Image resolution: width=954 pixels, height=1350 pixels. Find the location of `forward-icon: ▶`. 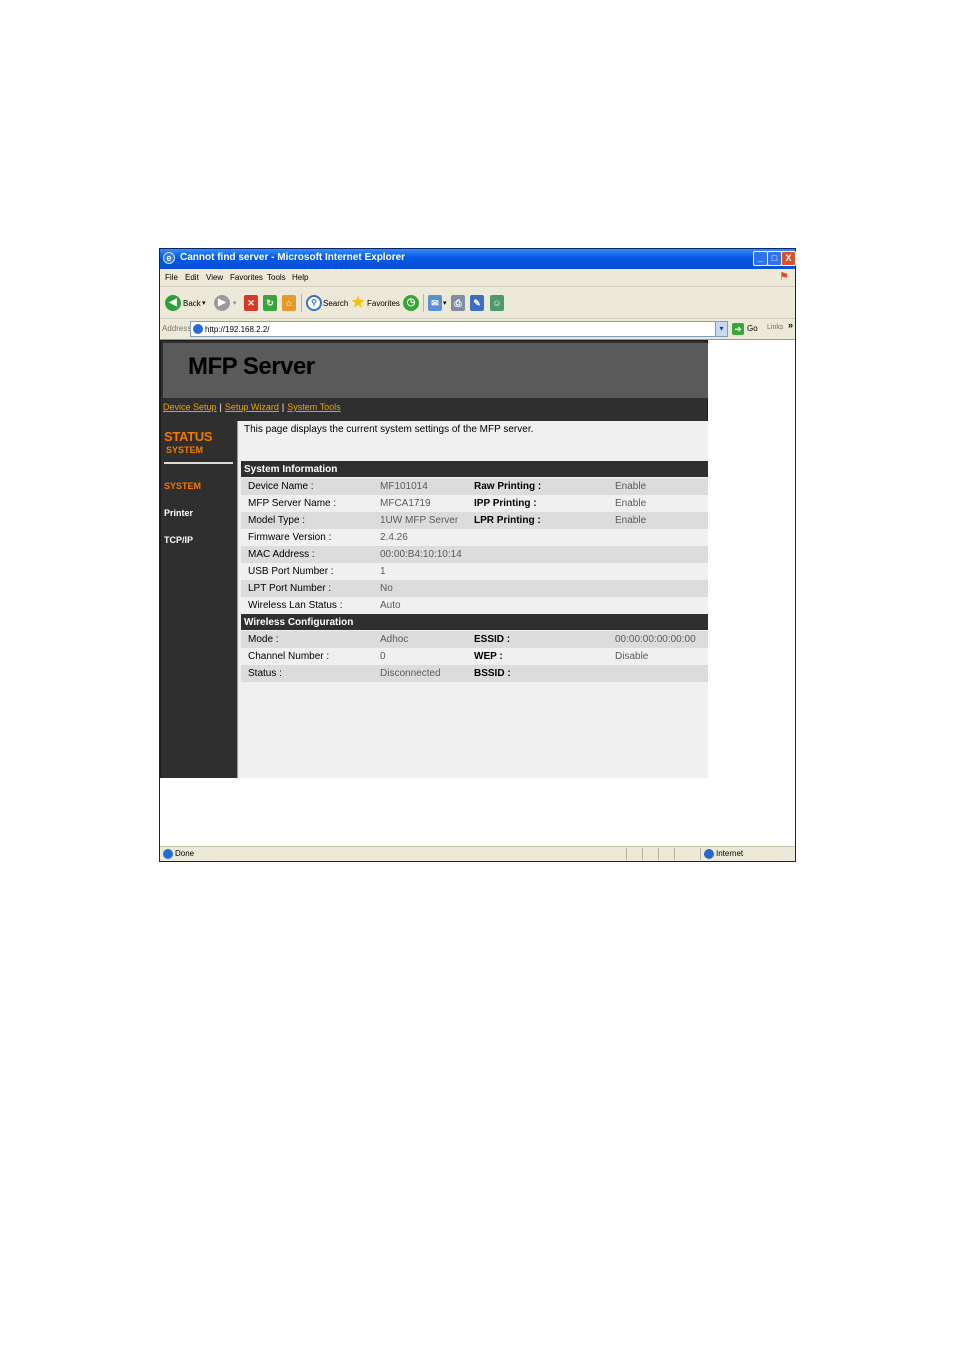

forward-icon: ▶ is located at coordinates (222, 303).